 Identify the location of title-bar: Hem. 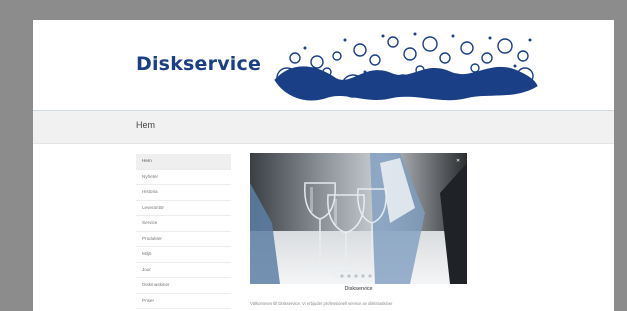
(323, 127).